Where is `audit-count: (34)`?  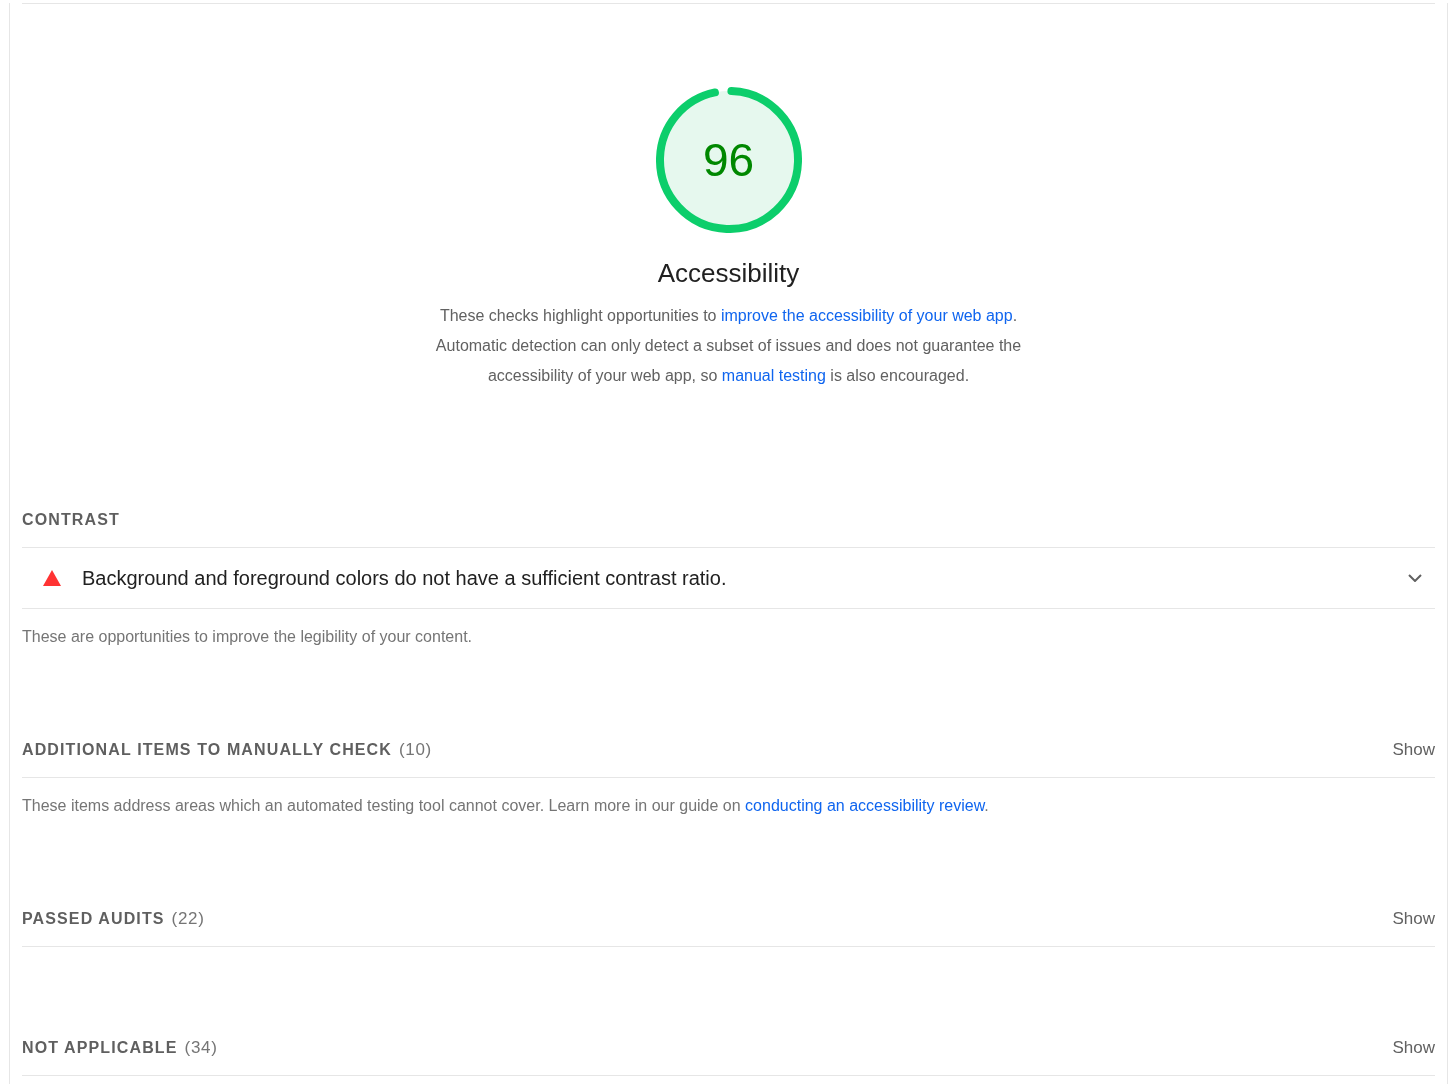 audit-count: (34) is located at coordinates (201, 1048).